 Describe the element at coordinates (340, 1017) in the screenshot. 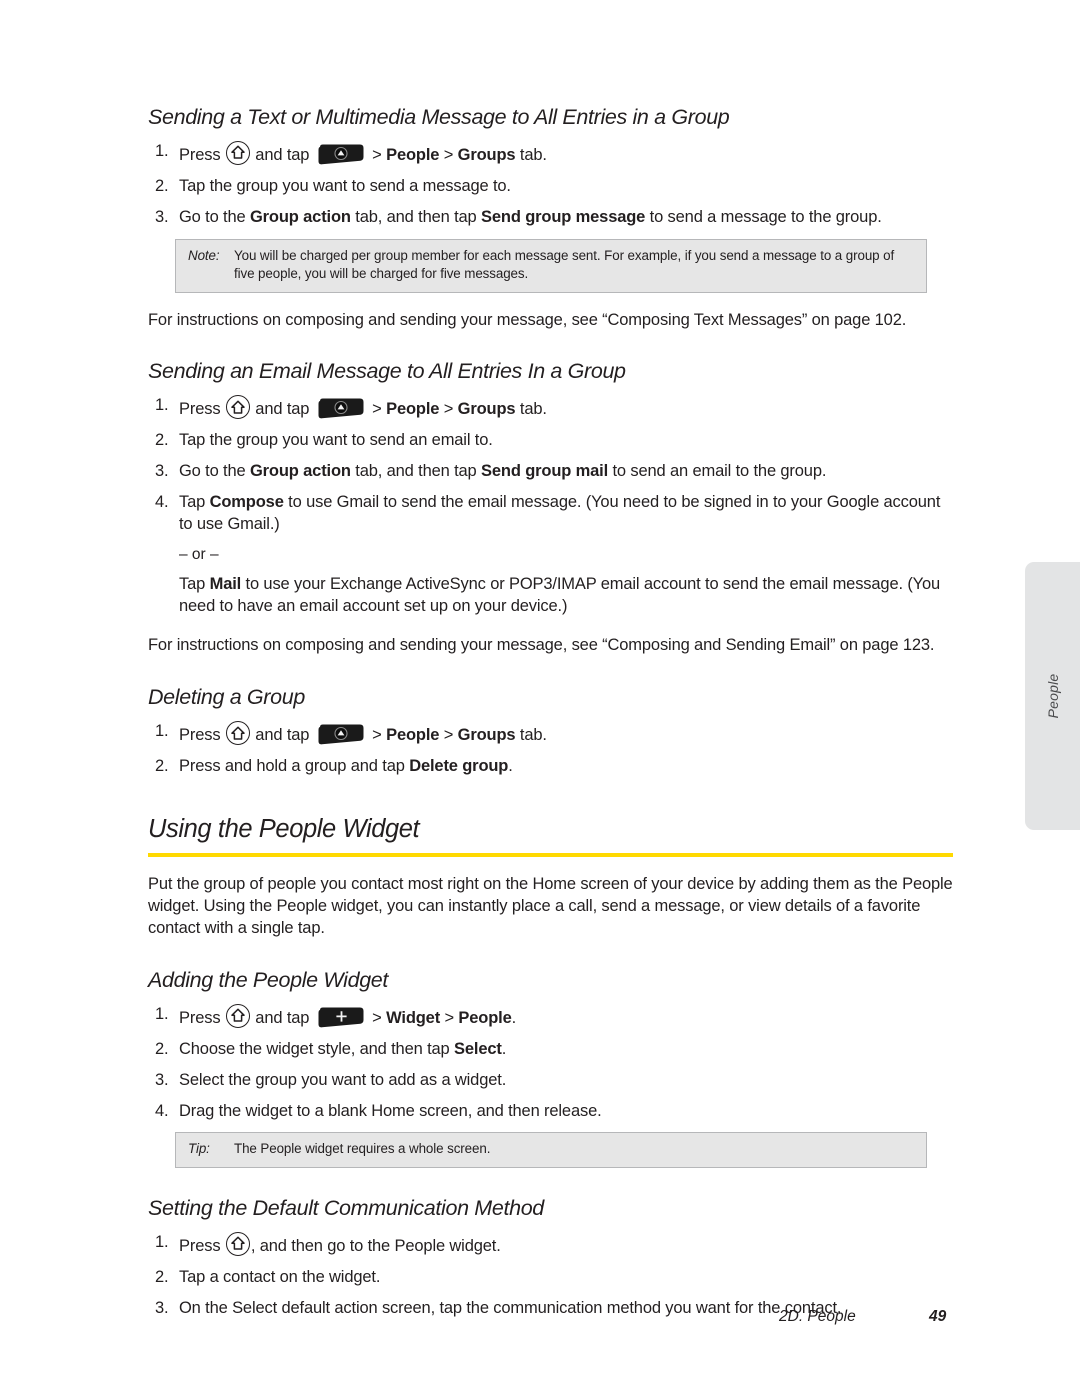

I see `add-widget-bar-icon` at that location.